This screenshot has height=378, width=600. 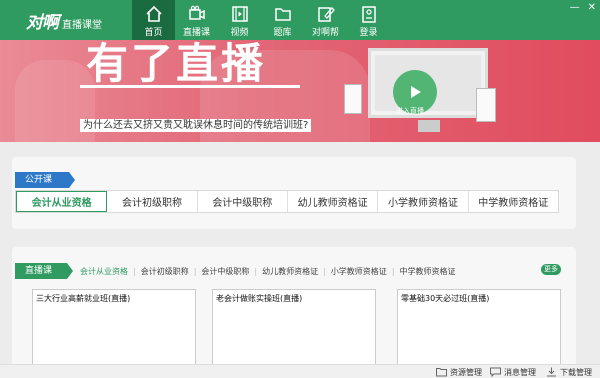 I want to click on edit-icon, so click(x=326, y=14).